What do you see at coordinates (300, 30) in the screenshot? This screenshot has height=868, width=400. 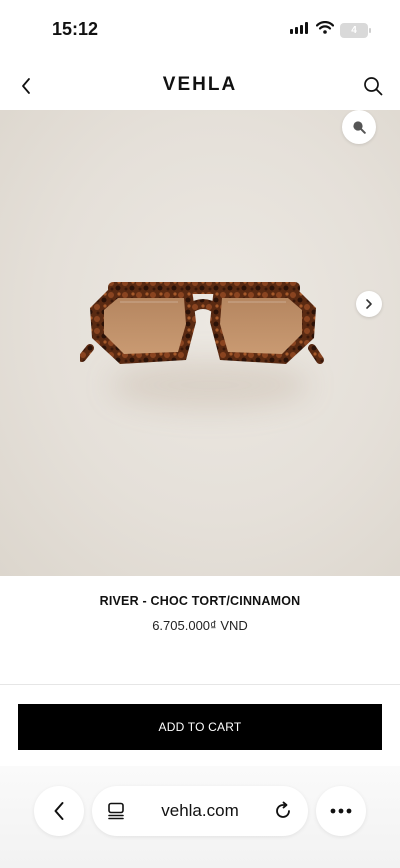 I see `signal-icon` at bounding box center [300, 30].